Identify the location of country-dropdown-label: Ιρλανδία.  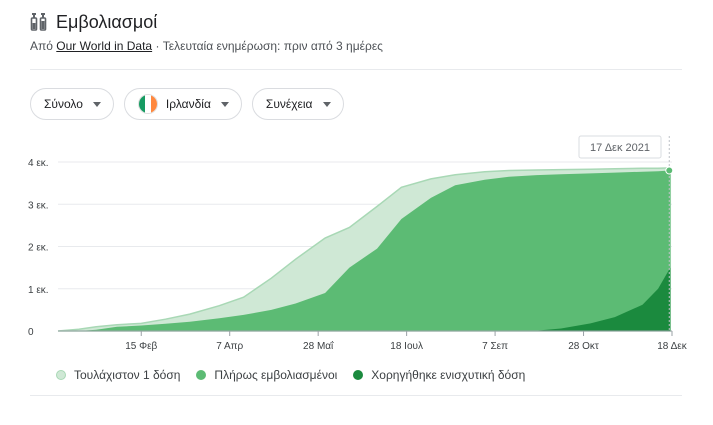
(188, 104).